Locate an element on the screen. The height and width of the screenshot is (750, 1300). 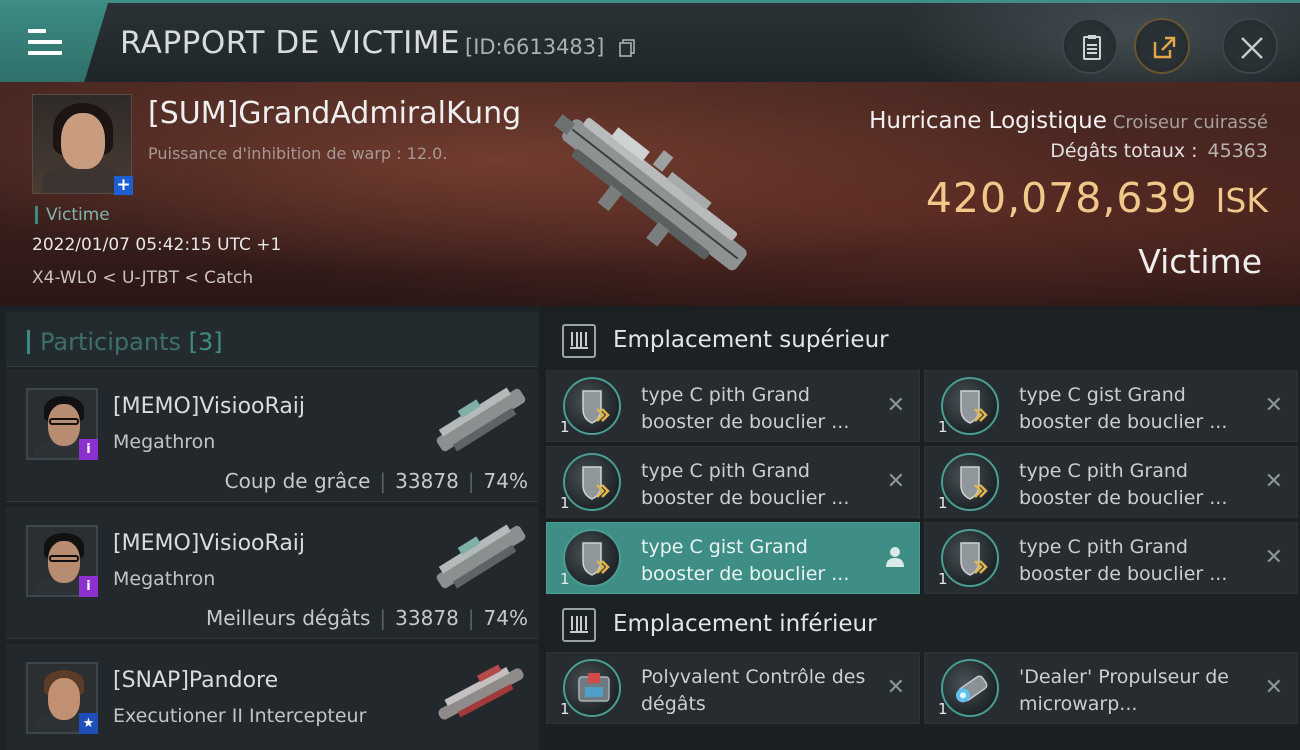
participant-ship: Megathron is located at coordinates (164, 579).